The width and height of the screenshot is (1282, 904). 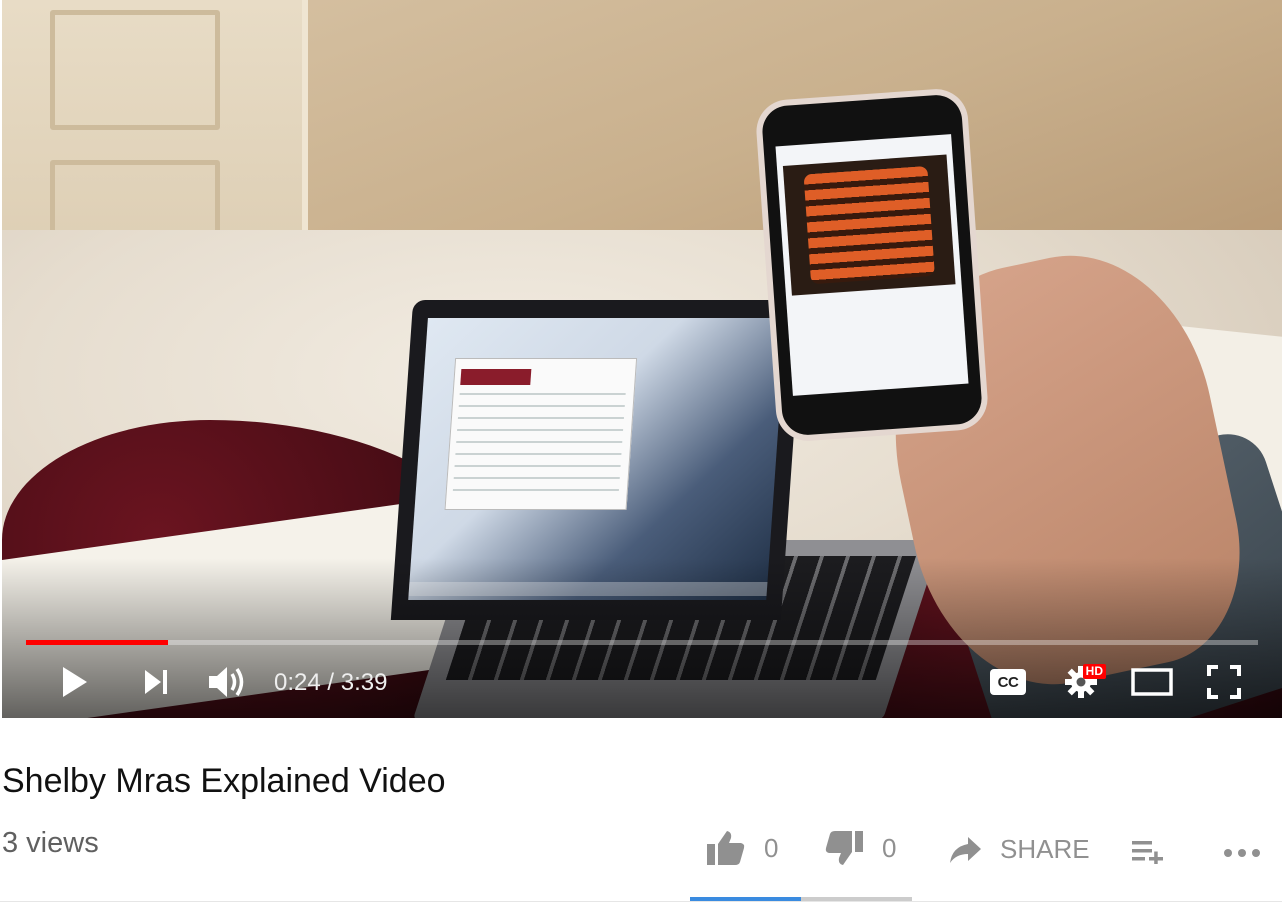 I want to click on more-actions-button, so click(x=1242, y=853).